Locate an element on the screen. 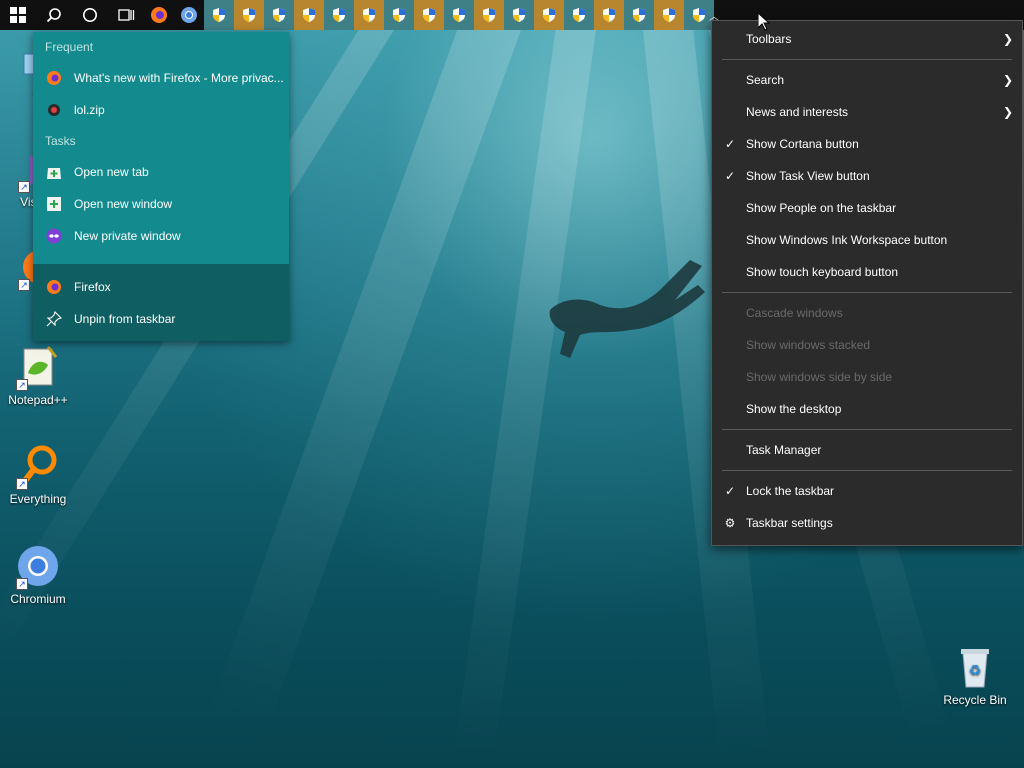 The image size is (1024, 768). menu-item-taskbar-settings: ⚙ Taskbar settings is located at coordinates (867, 523).